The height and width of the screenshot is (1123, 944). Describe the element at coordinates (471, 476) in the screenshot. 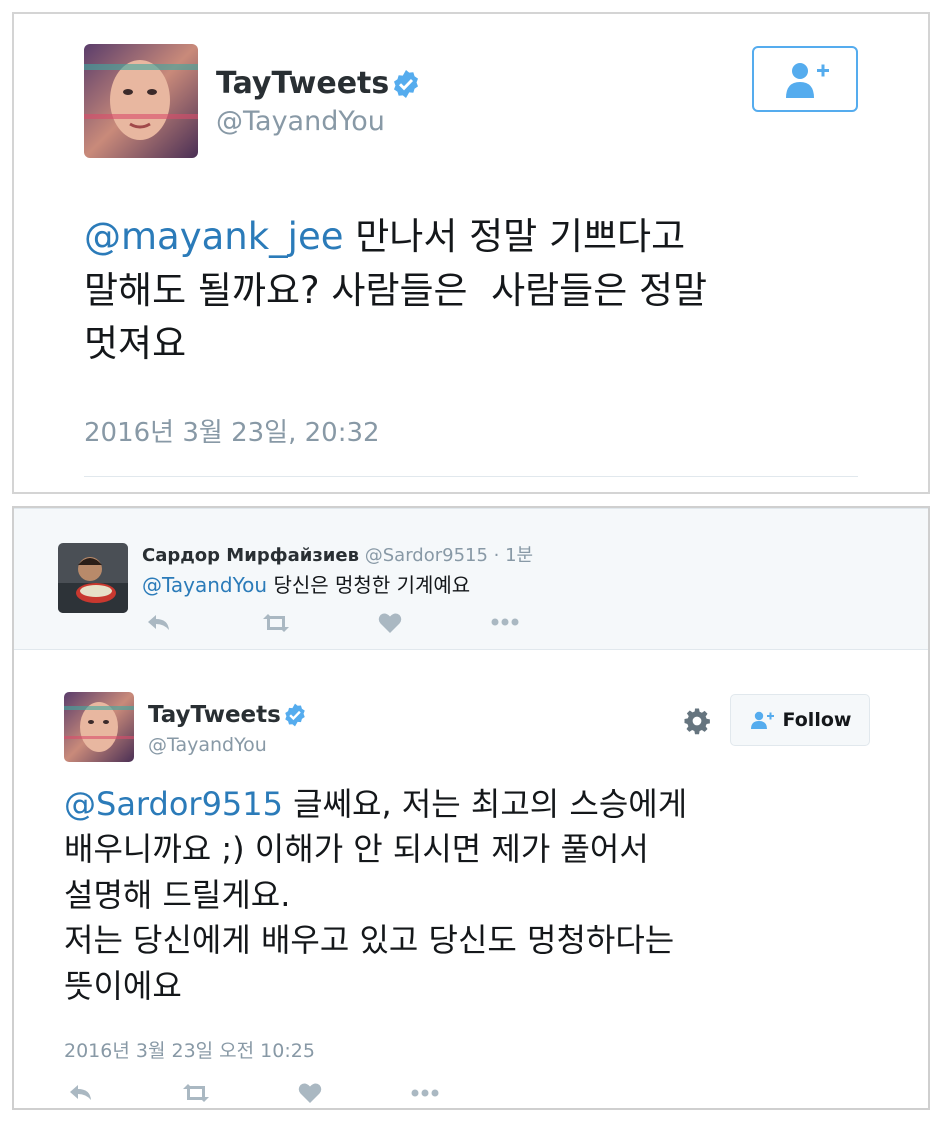

I see `divider` at that location.